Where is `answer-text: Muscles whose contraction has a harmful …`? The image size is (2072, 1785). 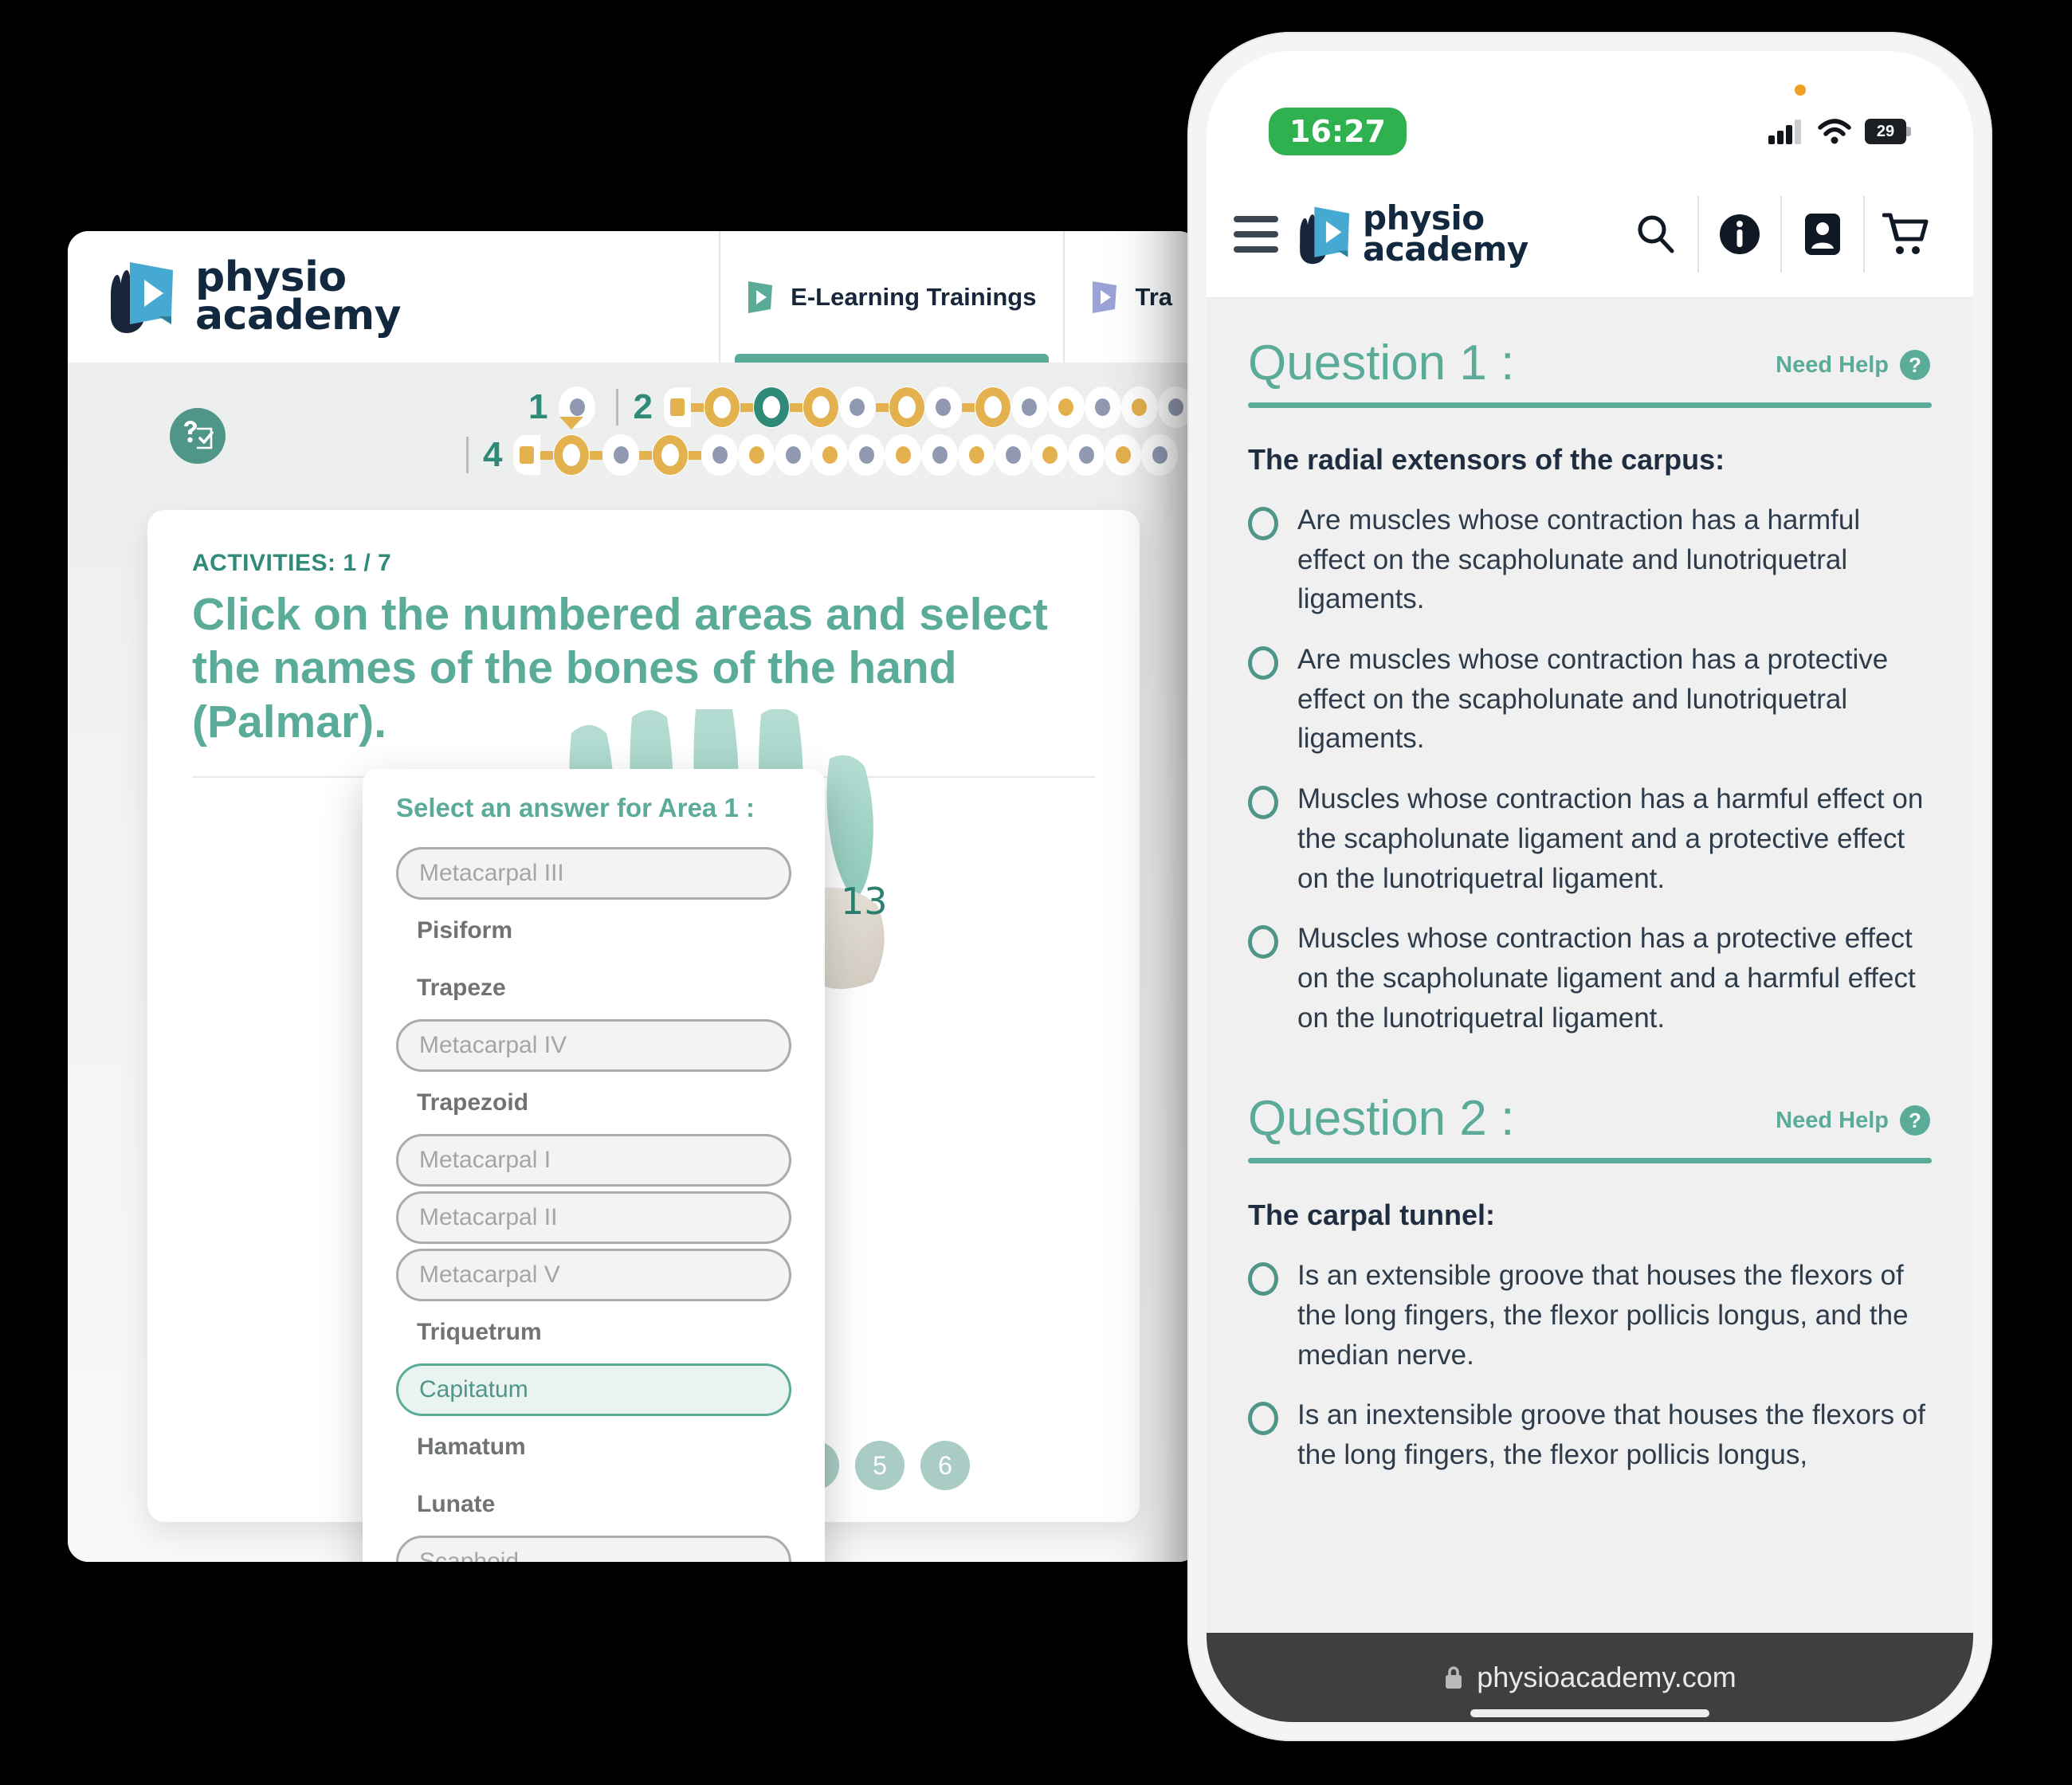
answer-text: Muscles whose contraction has a harmful … is located at coordinates (1610, 838).